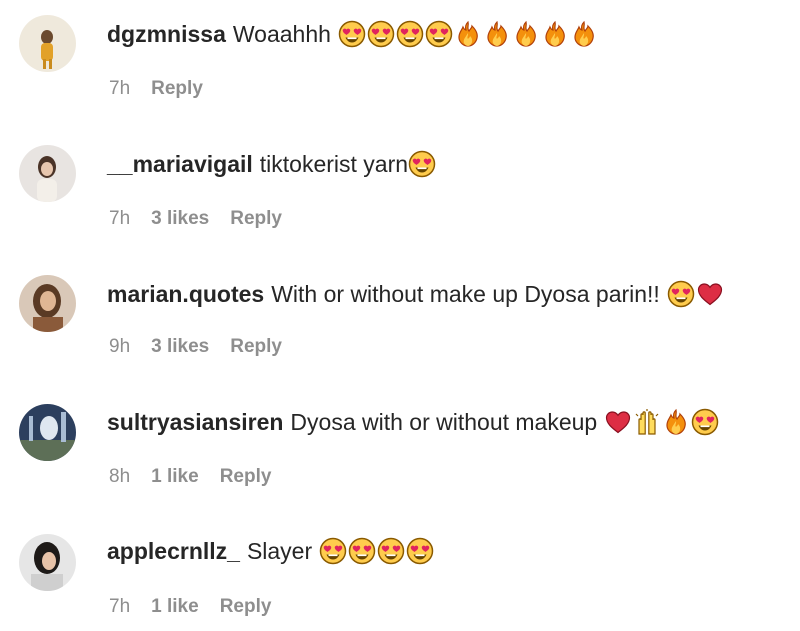 The height and width of the screenshot is (631, 800). Describe the element at coordinates (185, 294) in the screenshot. I see `username-link: marian.quotes` at that location.